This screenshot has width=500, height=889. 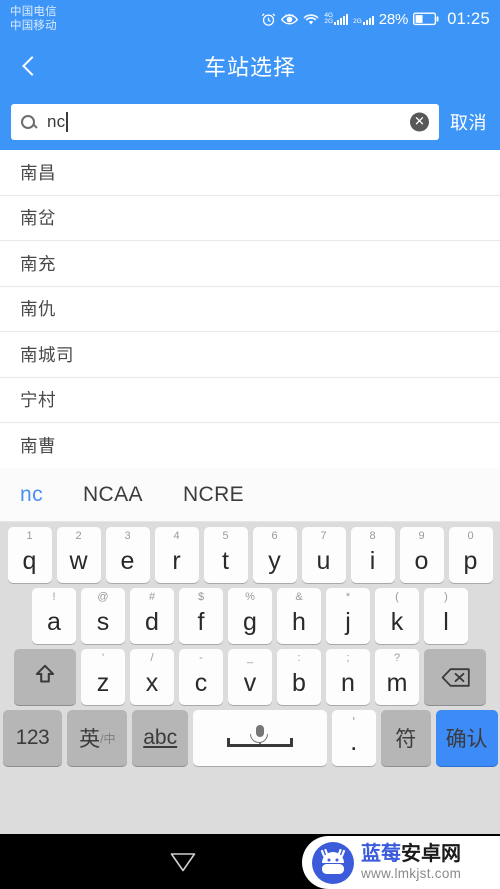 I want to click on clock: 01:25, so click(x=468, y=18).